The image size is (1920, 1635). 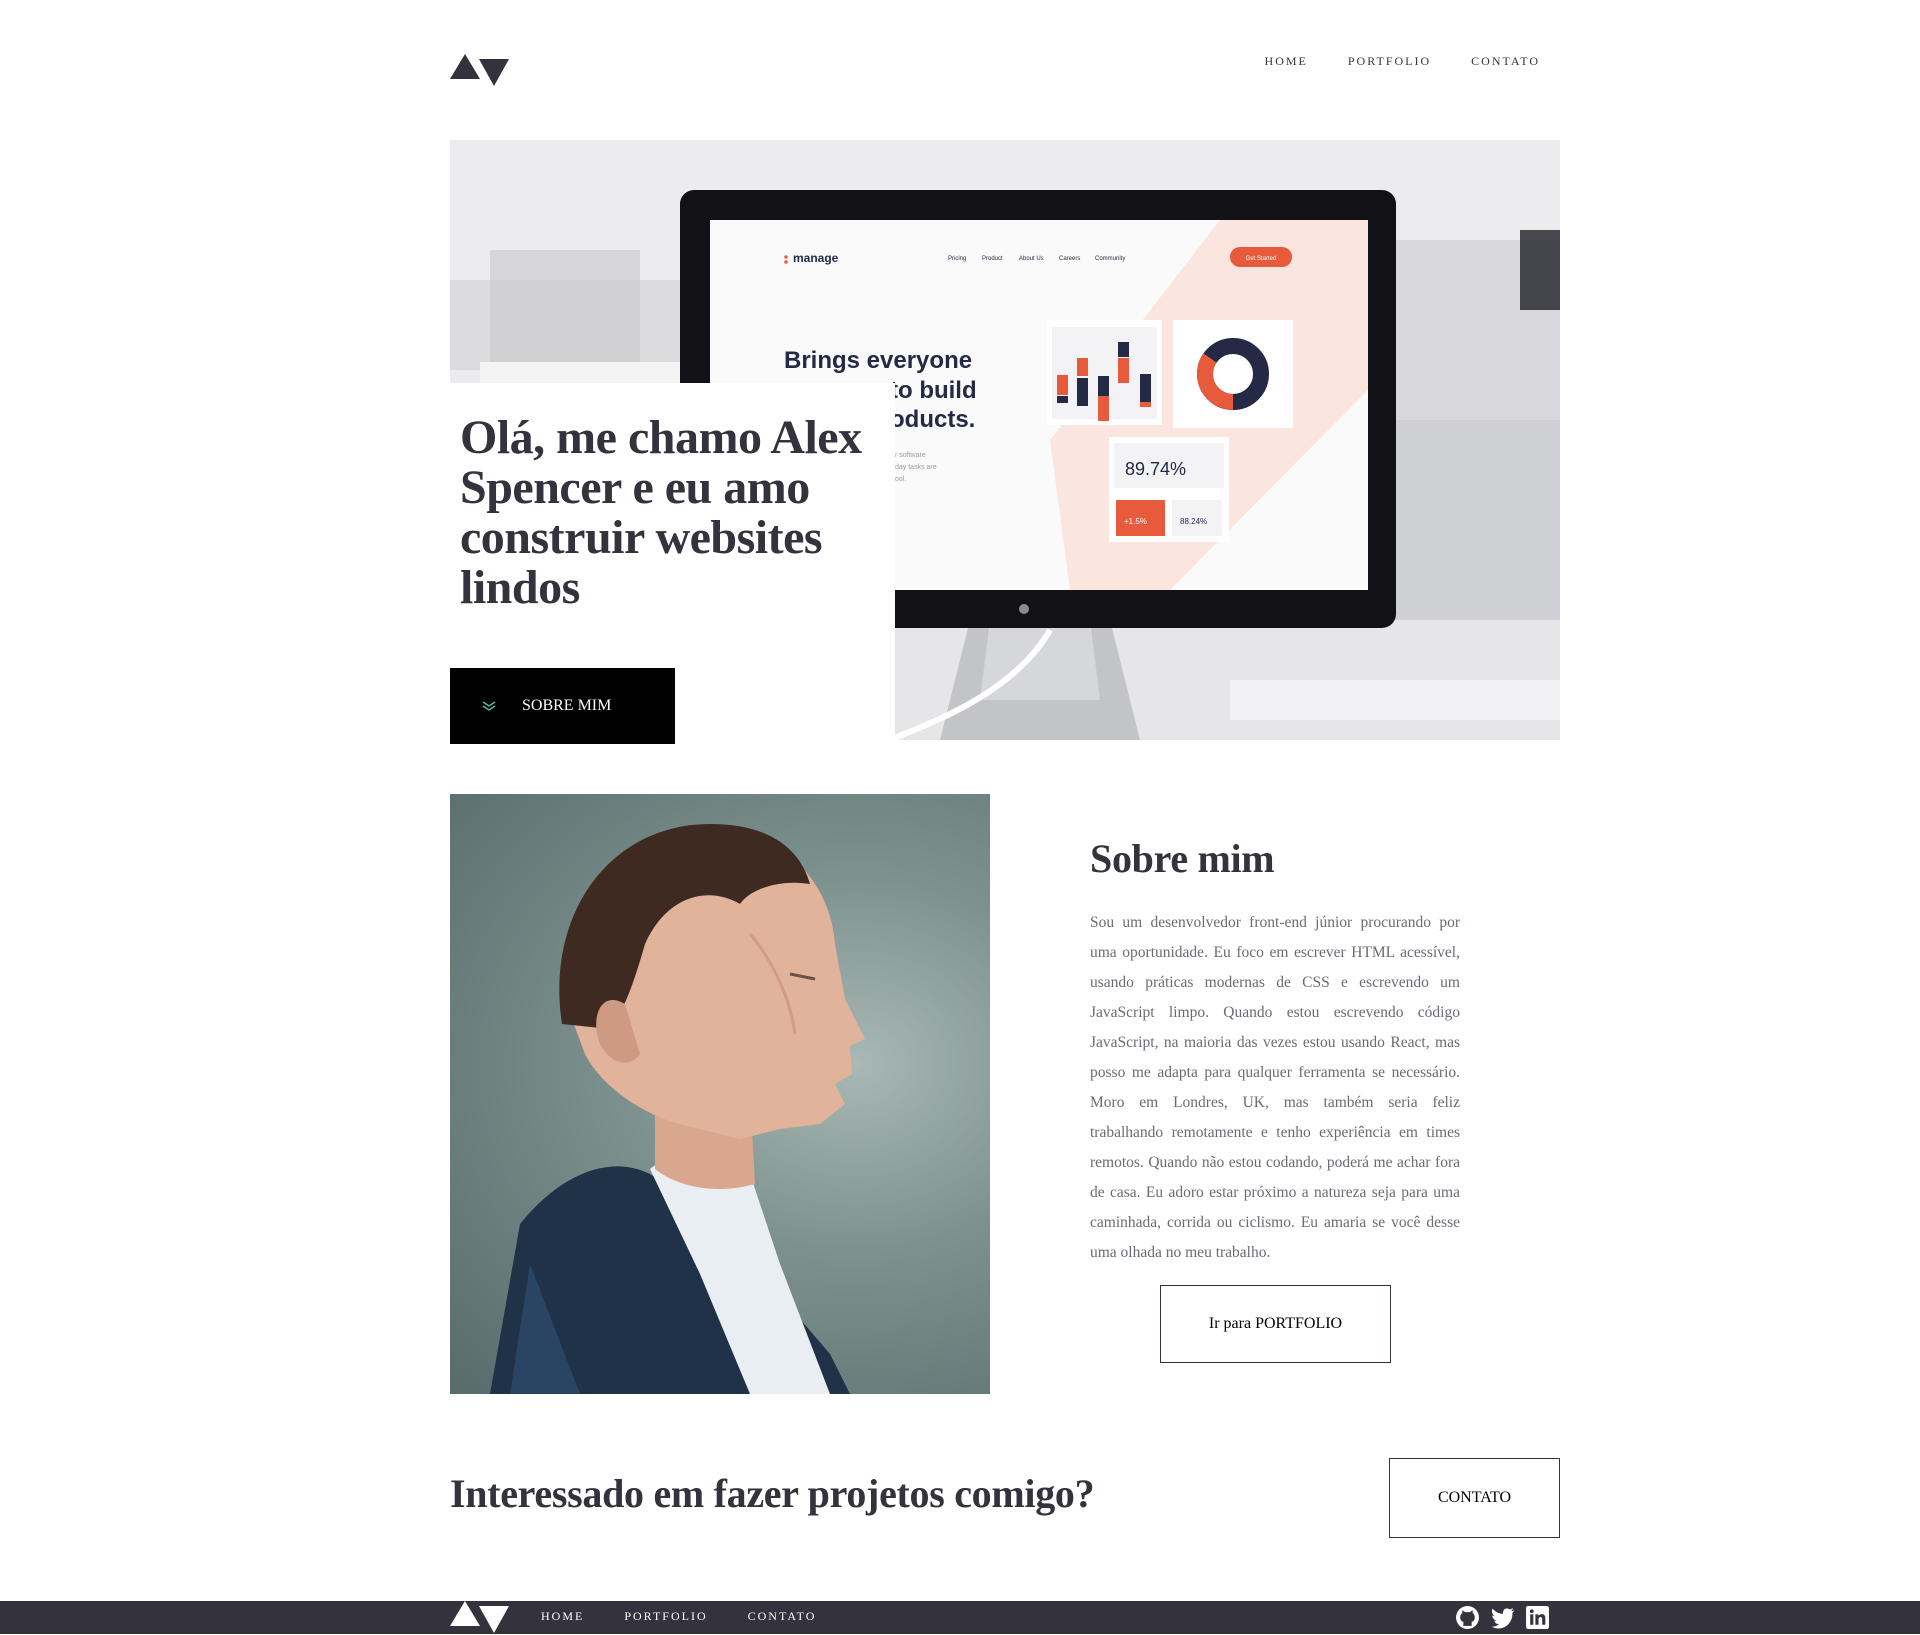 What do you see at coordinates (932, 419) in the screenshot?
I see `screen-headline-3: oducts.` at bounding box center [932, 419].